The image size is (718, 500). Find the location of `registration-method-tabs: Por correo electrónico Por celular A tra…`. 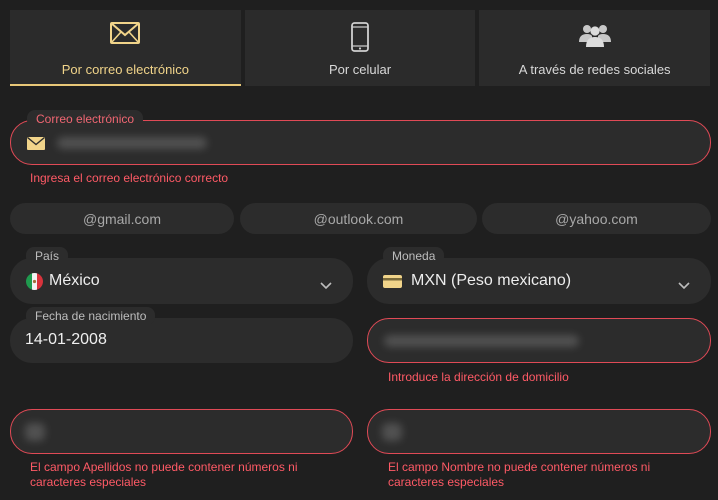

registration-method-tabs: Por correo electrónico Por celular A tra… is located at coordinates (360, 48).